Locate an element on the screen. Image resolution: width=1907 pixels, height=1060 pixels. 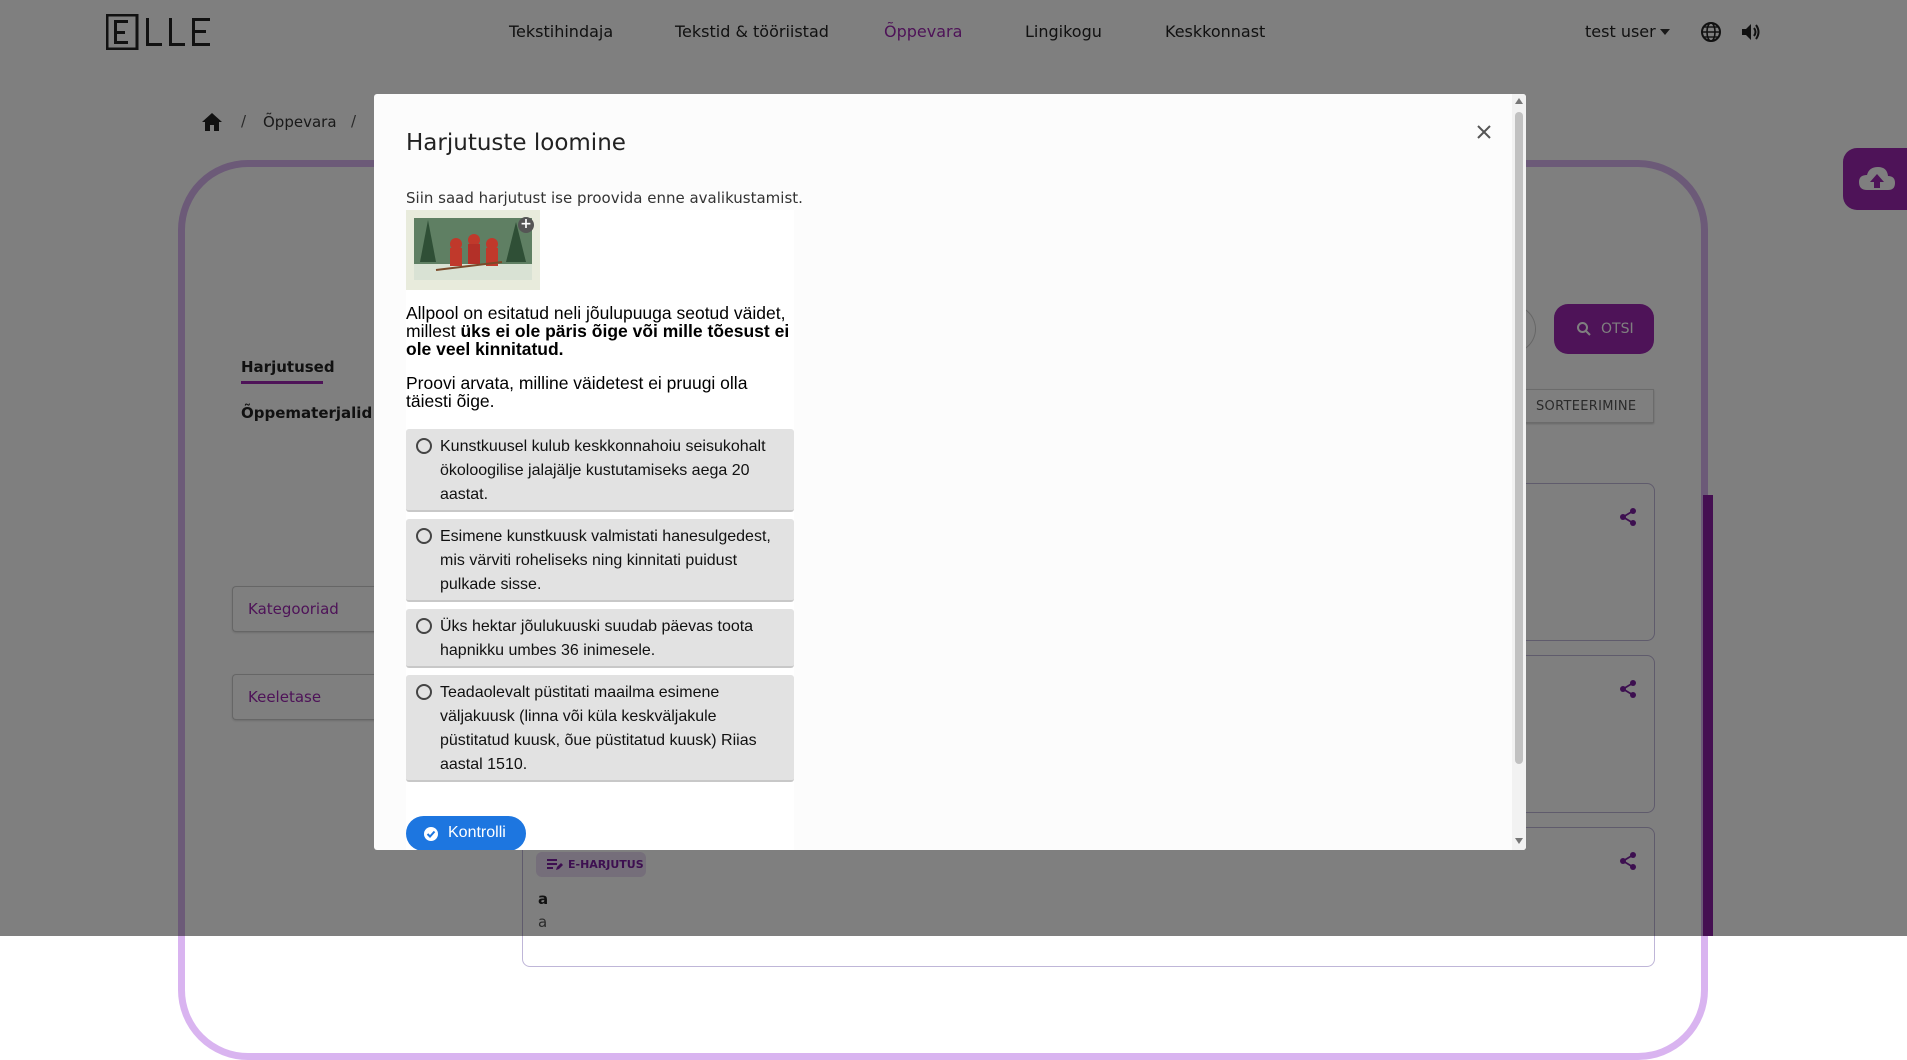
scroll-down-arrow-icon is located at coordinates (1519, 841).